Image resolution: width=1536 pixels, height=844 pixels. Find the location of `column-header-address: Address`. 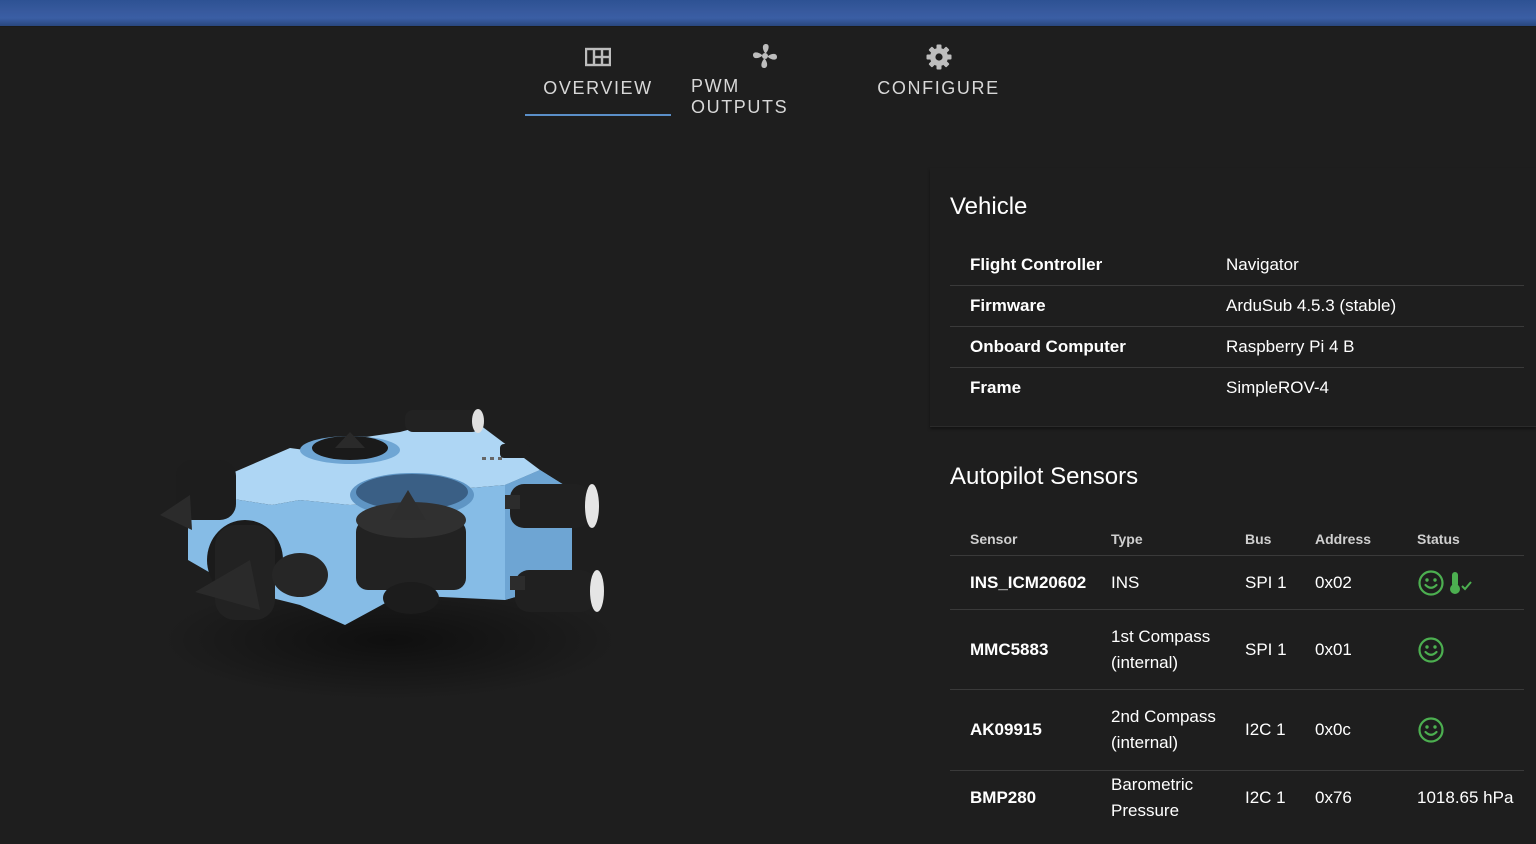

column-header-address: Address is located at coordinates (1343, 539).